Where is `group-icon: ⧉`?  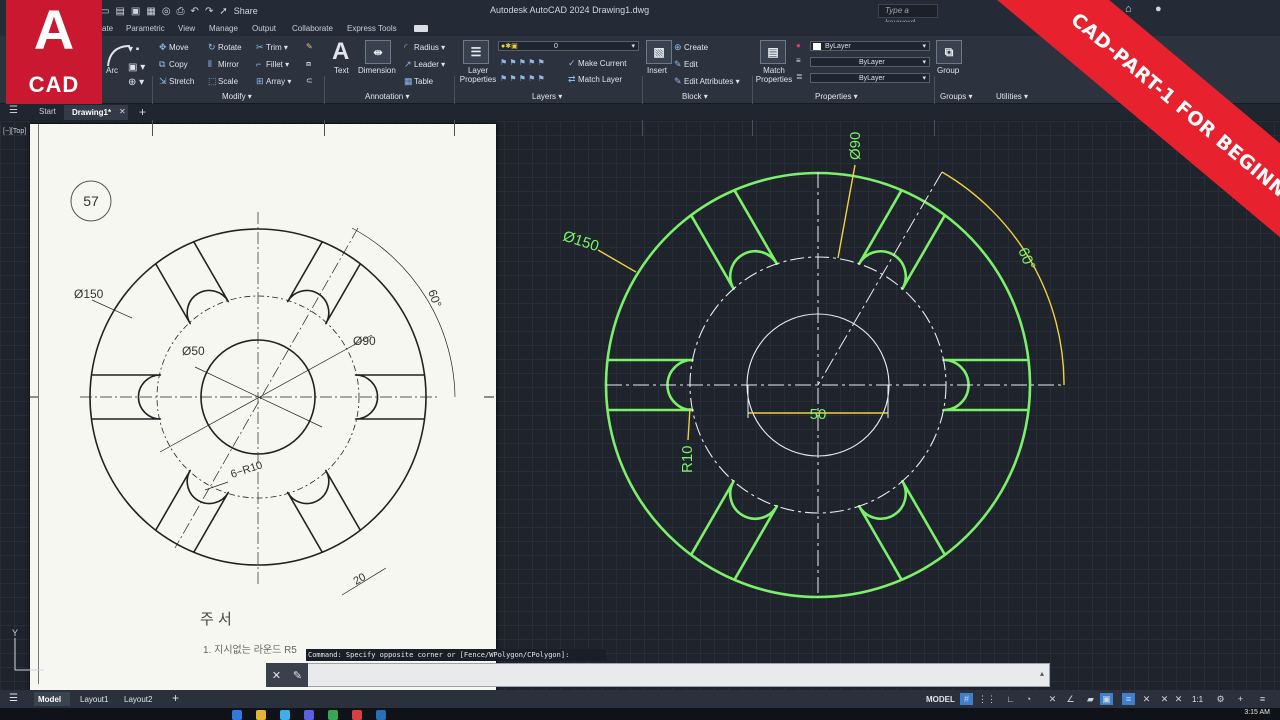 group-icon: ⧉ is located at coordinates (949, 52).